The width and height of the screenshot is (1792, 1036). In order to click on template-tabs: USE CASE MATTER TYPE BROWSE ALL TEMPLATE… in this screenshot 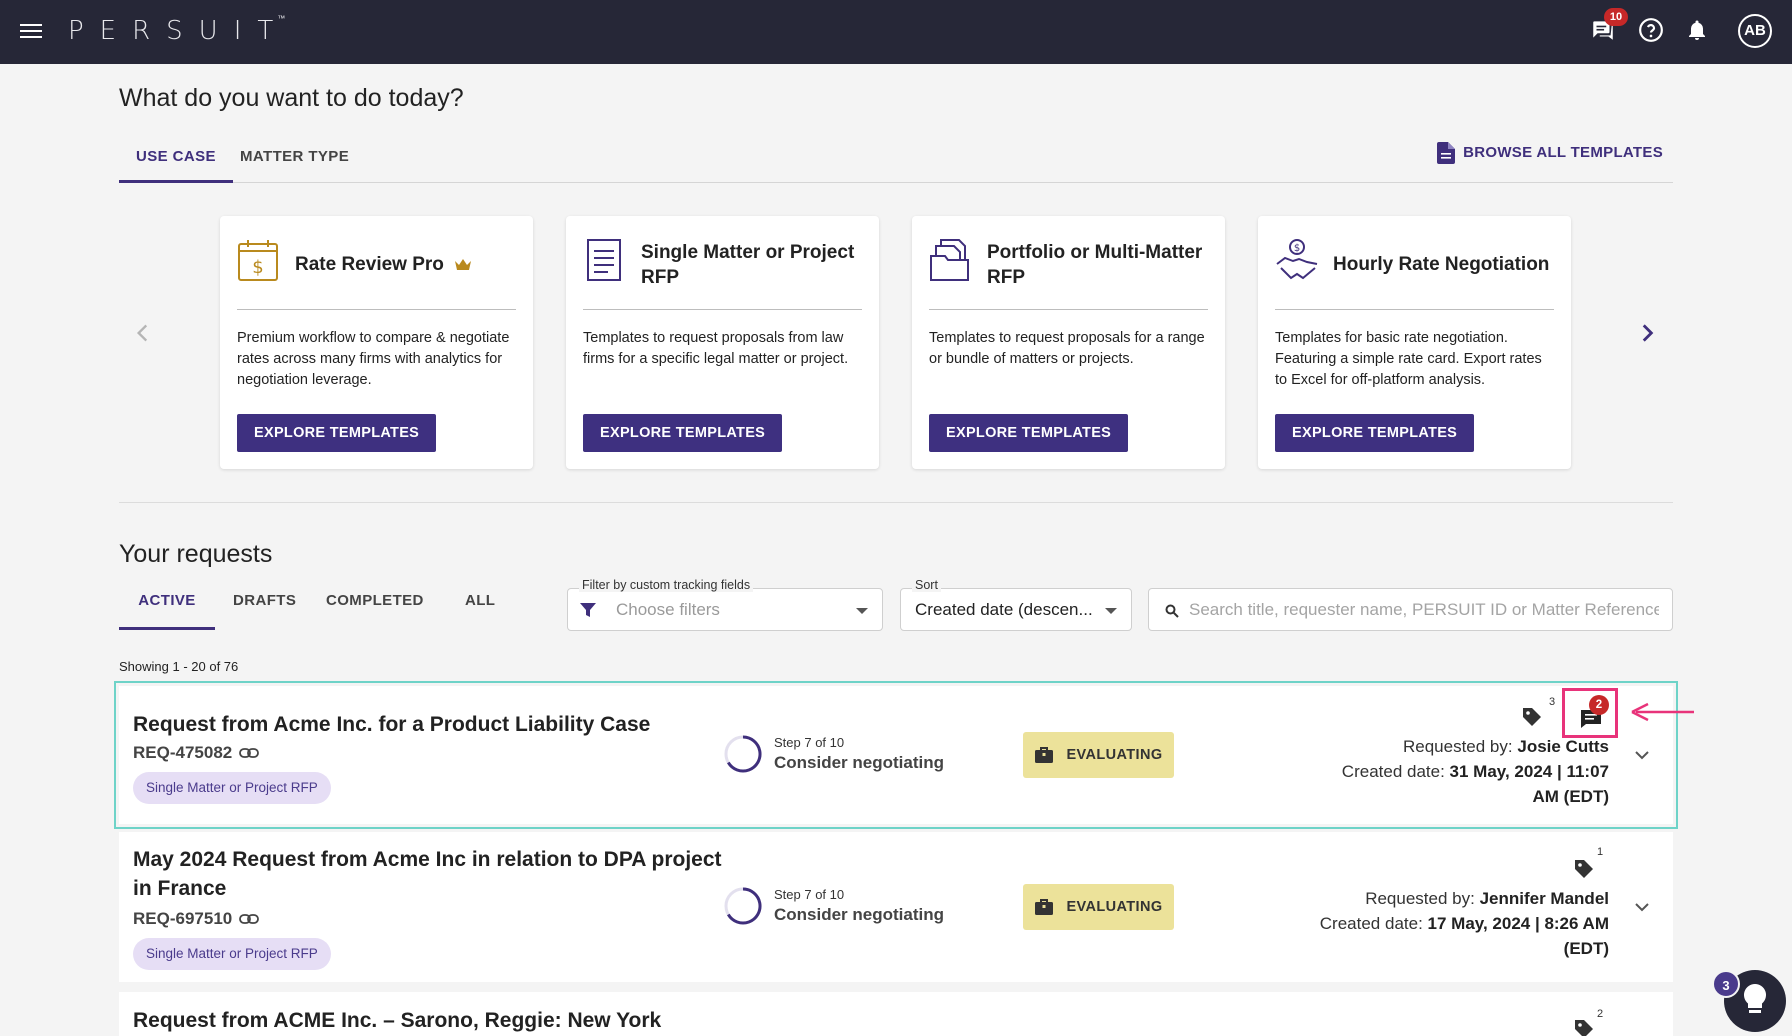, I will do `click(896, 162)`.